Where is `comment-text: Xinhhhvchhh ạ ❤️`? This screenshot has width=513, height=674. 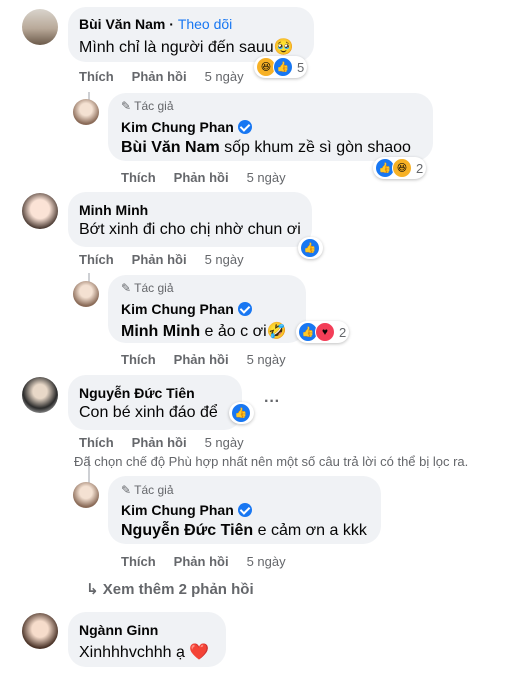
comment-text: Xinhhhvchhh ạ ❤️ is located at coordinates (144, 652).